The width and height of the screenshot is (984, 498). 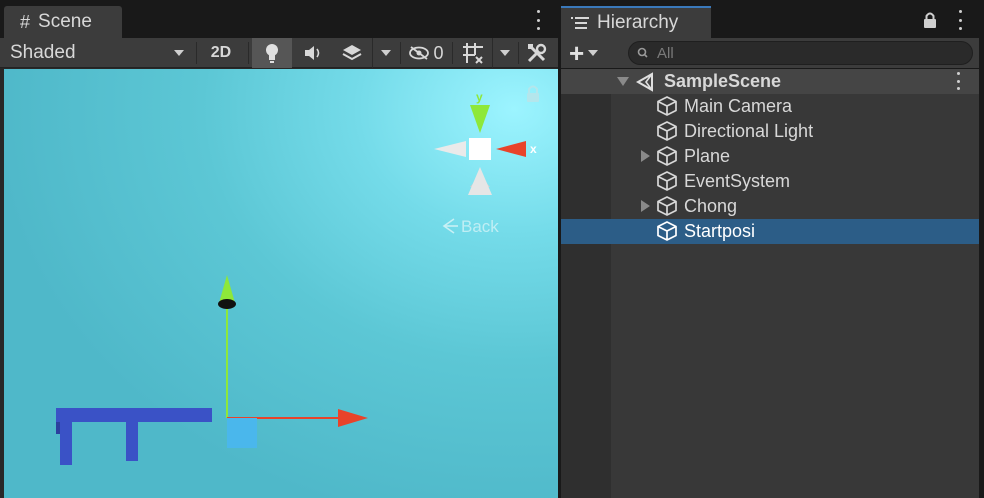 What do you see at coordinates (480, 119) in the screenshot?
I see `gizmo-y-cone` at bounding box center [480, 119].